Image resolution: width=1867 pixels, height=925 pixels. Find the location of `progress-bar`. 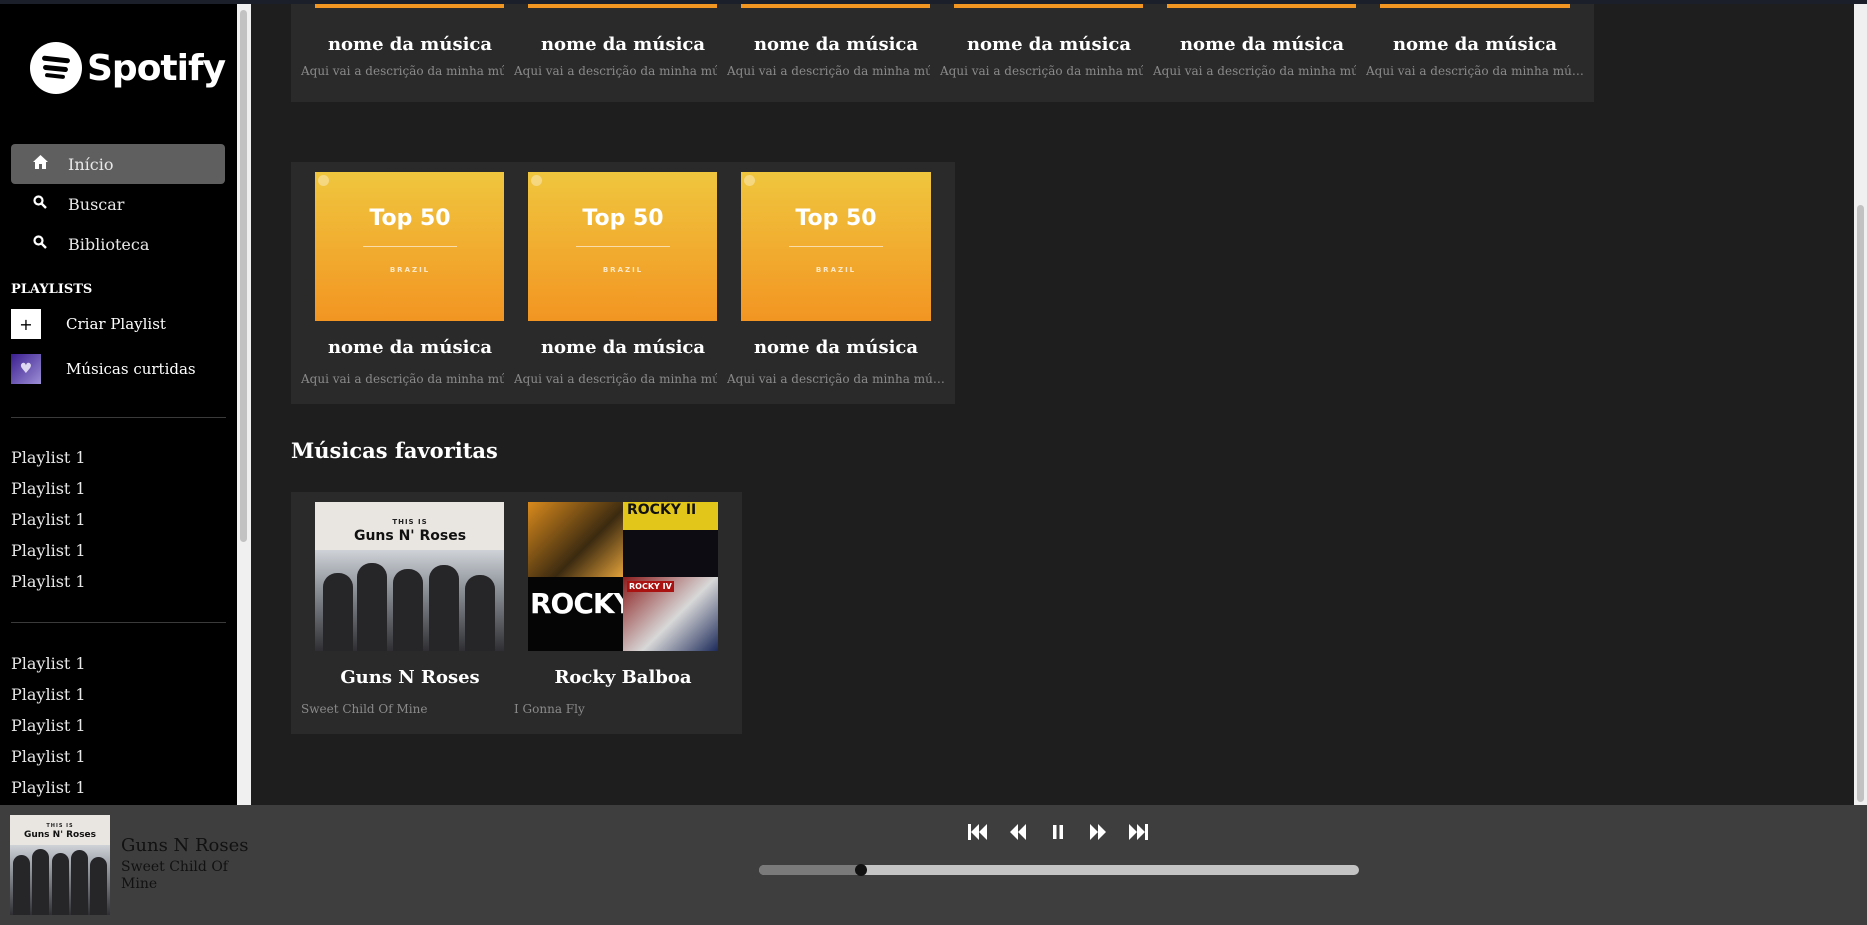

progress-bar is located at coordinates (1059, 870).